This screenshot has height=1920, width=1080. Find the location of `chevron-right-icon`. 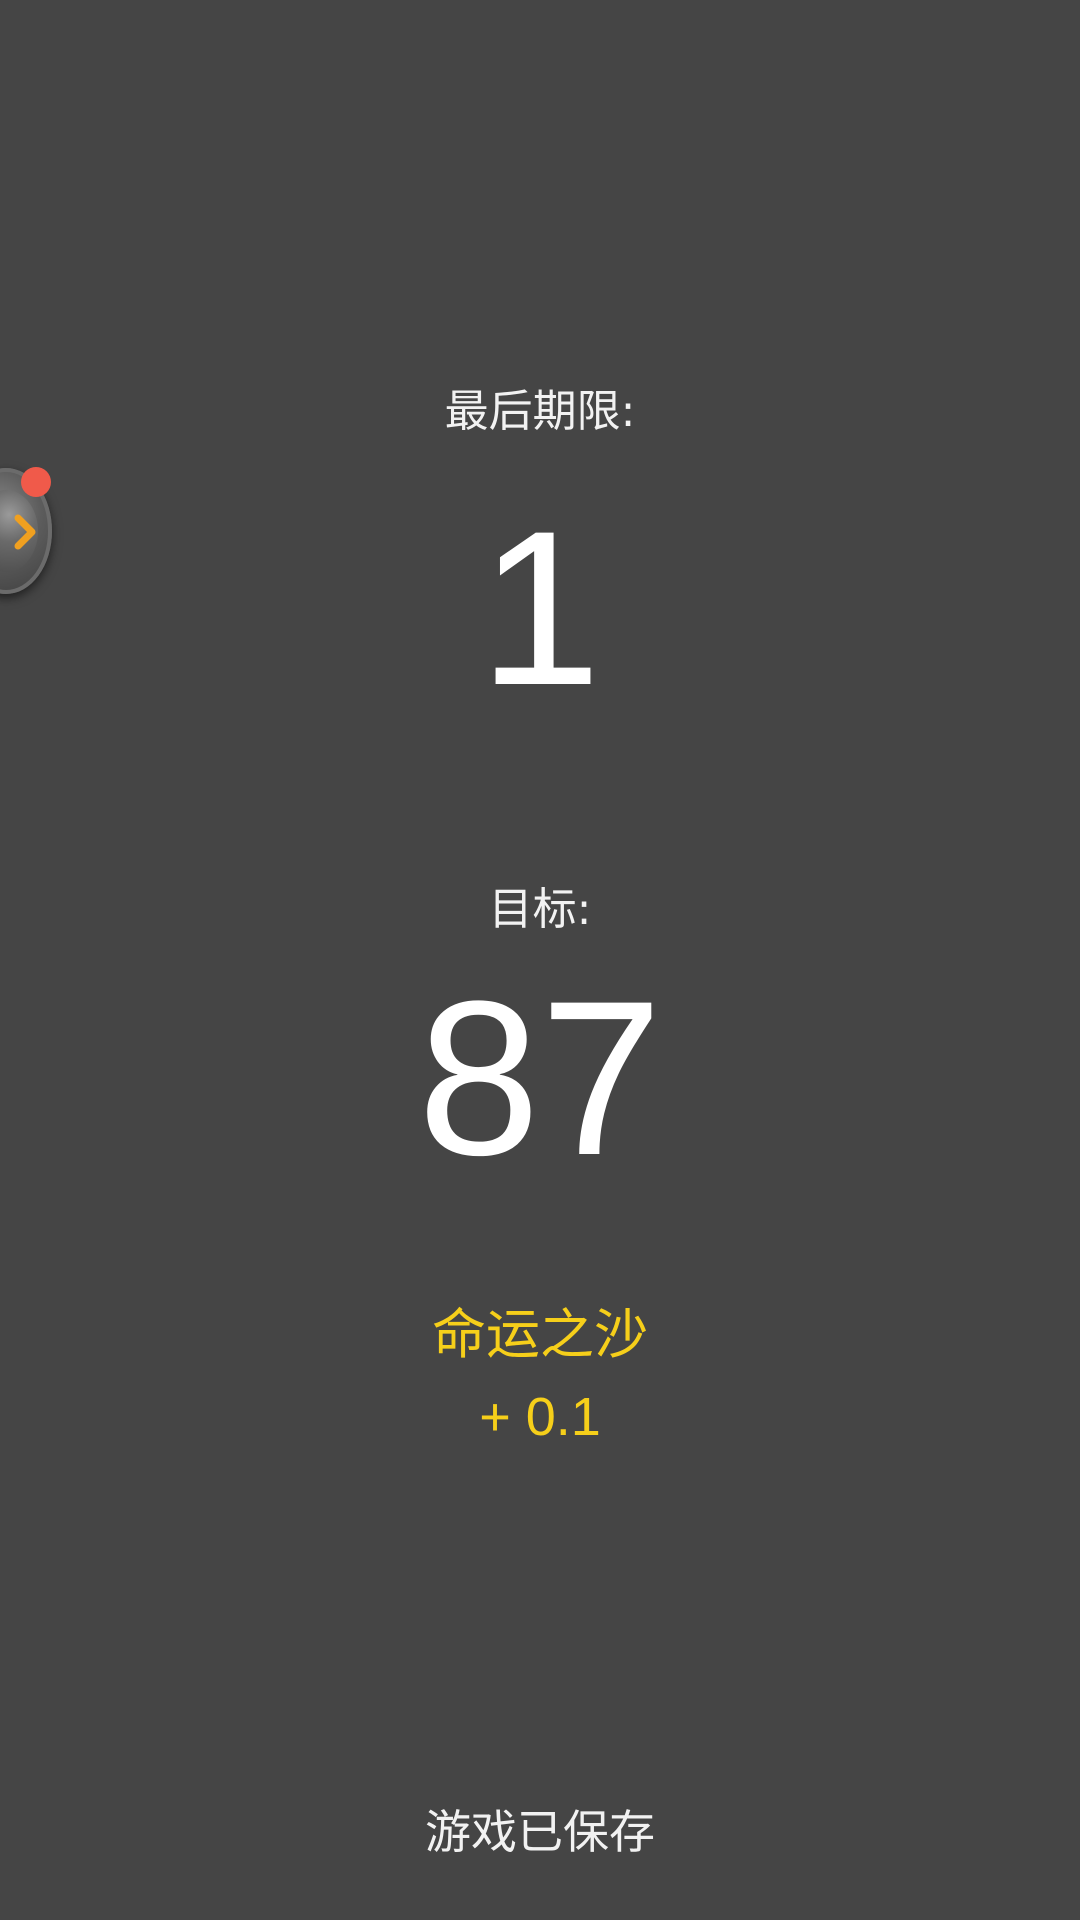

chevron-right-icon is located at coordinates (25, 532).